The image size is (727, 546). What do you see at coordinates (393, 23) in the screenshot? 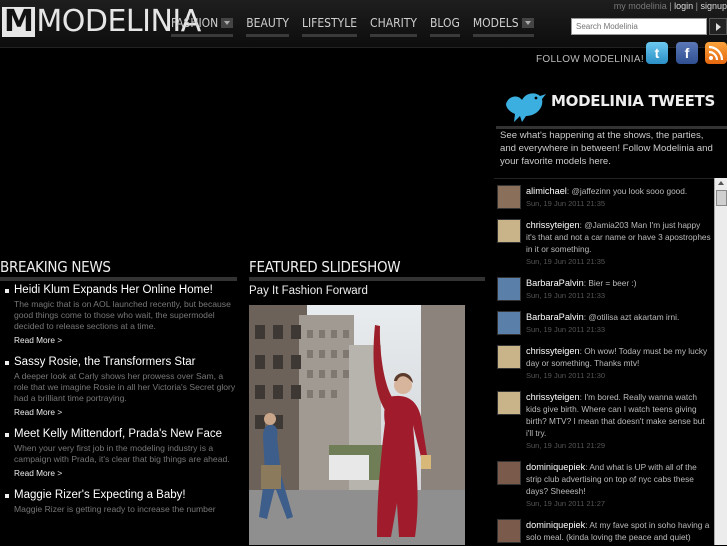
I see `nav-charity-label: CHARITY` at bounding box center [393, 23].